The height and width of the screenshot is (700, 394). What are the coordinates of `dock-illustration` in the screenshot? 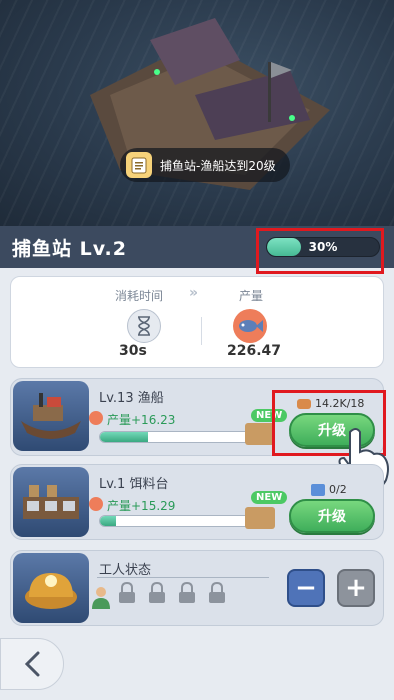 It's located at (210, 104).